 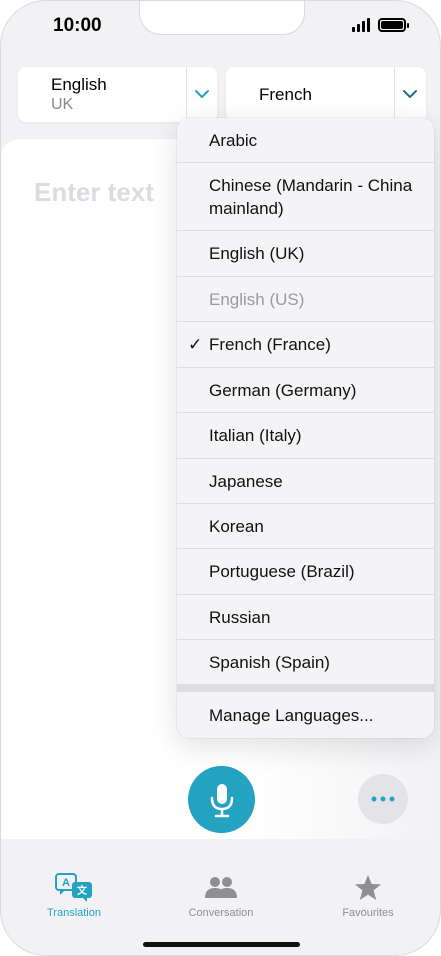 I want to click on svg-text: 文, so click(x=82, y=890).